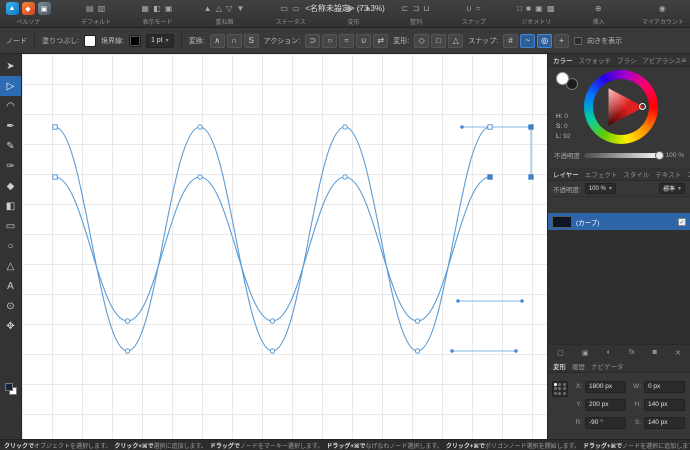  What do you see at coordinates (605, 386) in the screenshot?
I see `transform-field-input: 1800 px` at bounding box center [605, 386].